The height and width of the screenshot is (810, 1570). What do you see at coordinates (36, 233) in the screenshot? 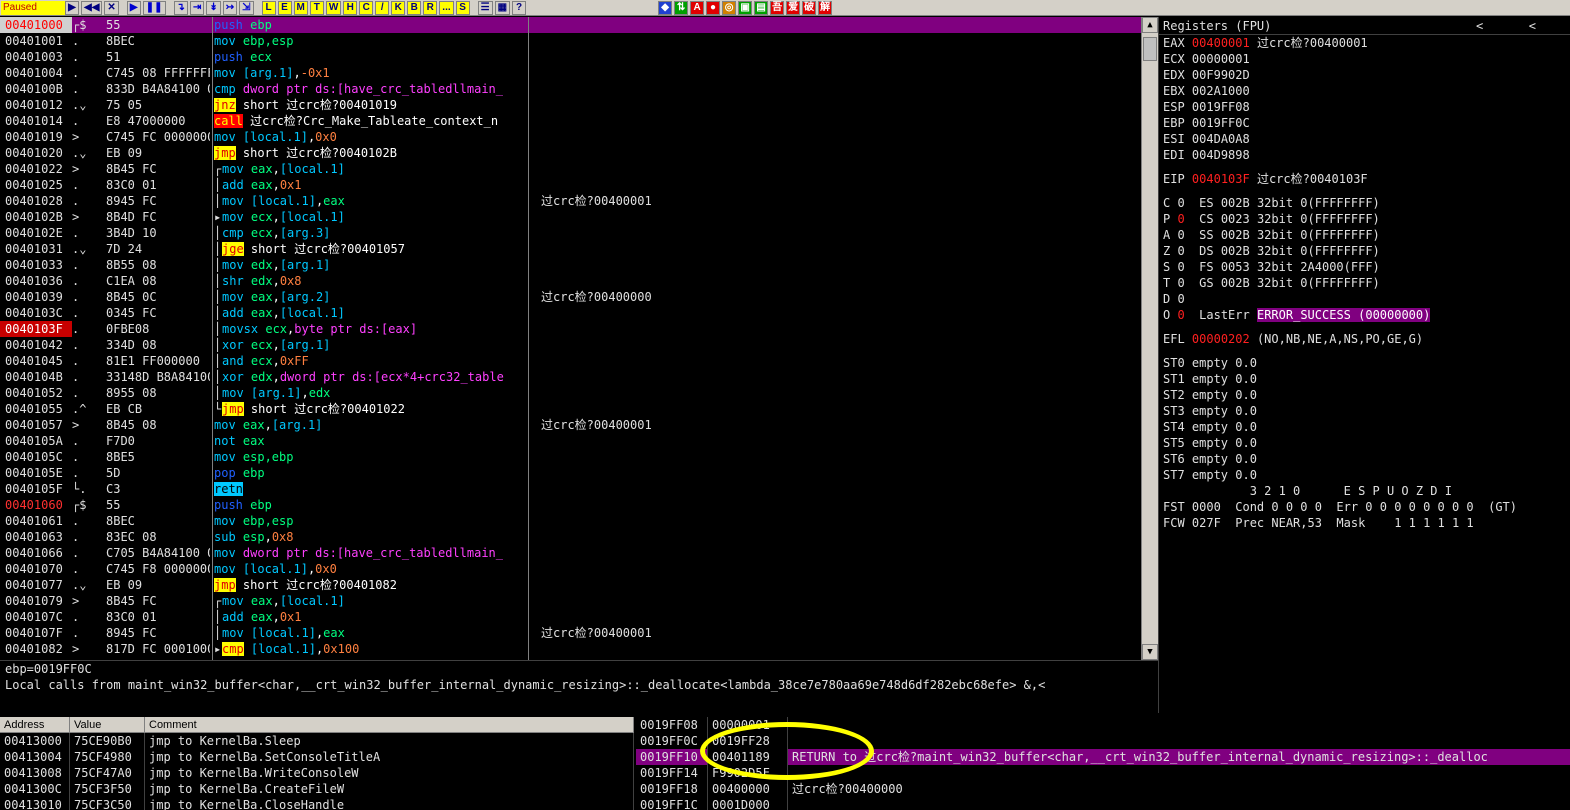
I see `disasm-address: 0040102E` at bounding box center [36, 233].